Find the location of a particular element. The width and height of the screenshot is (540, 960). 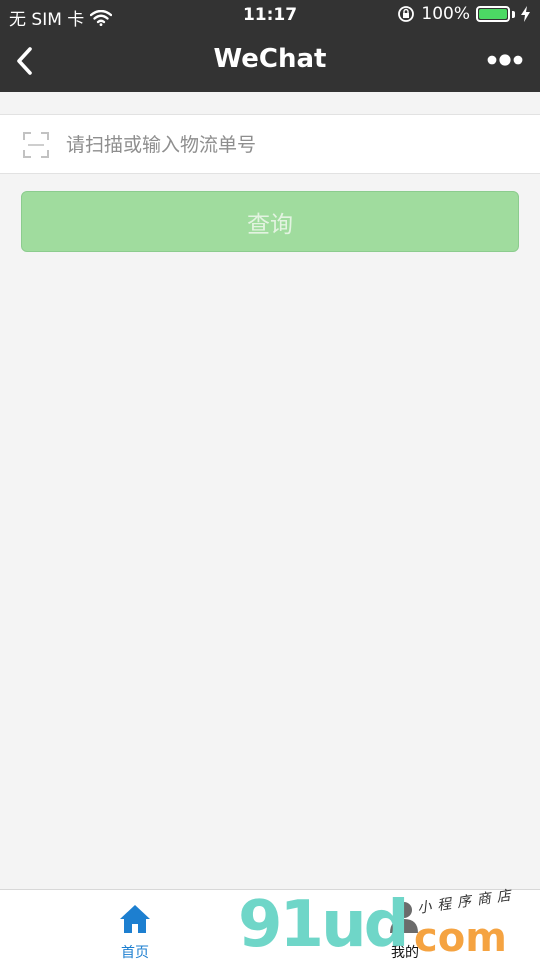

query-button-label: 查询 is located at coordinates (270, 224).